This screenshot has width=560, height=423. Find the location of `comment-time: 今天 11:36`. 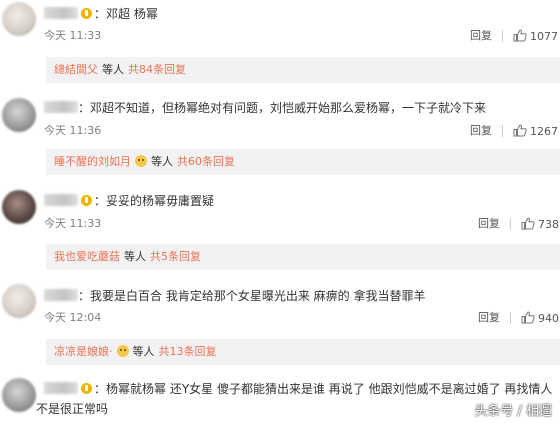

comment-time: 今天 11:36 is located at coordinates (73, 130).